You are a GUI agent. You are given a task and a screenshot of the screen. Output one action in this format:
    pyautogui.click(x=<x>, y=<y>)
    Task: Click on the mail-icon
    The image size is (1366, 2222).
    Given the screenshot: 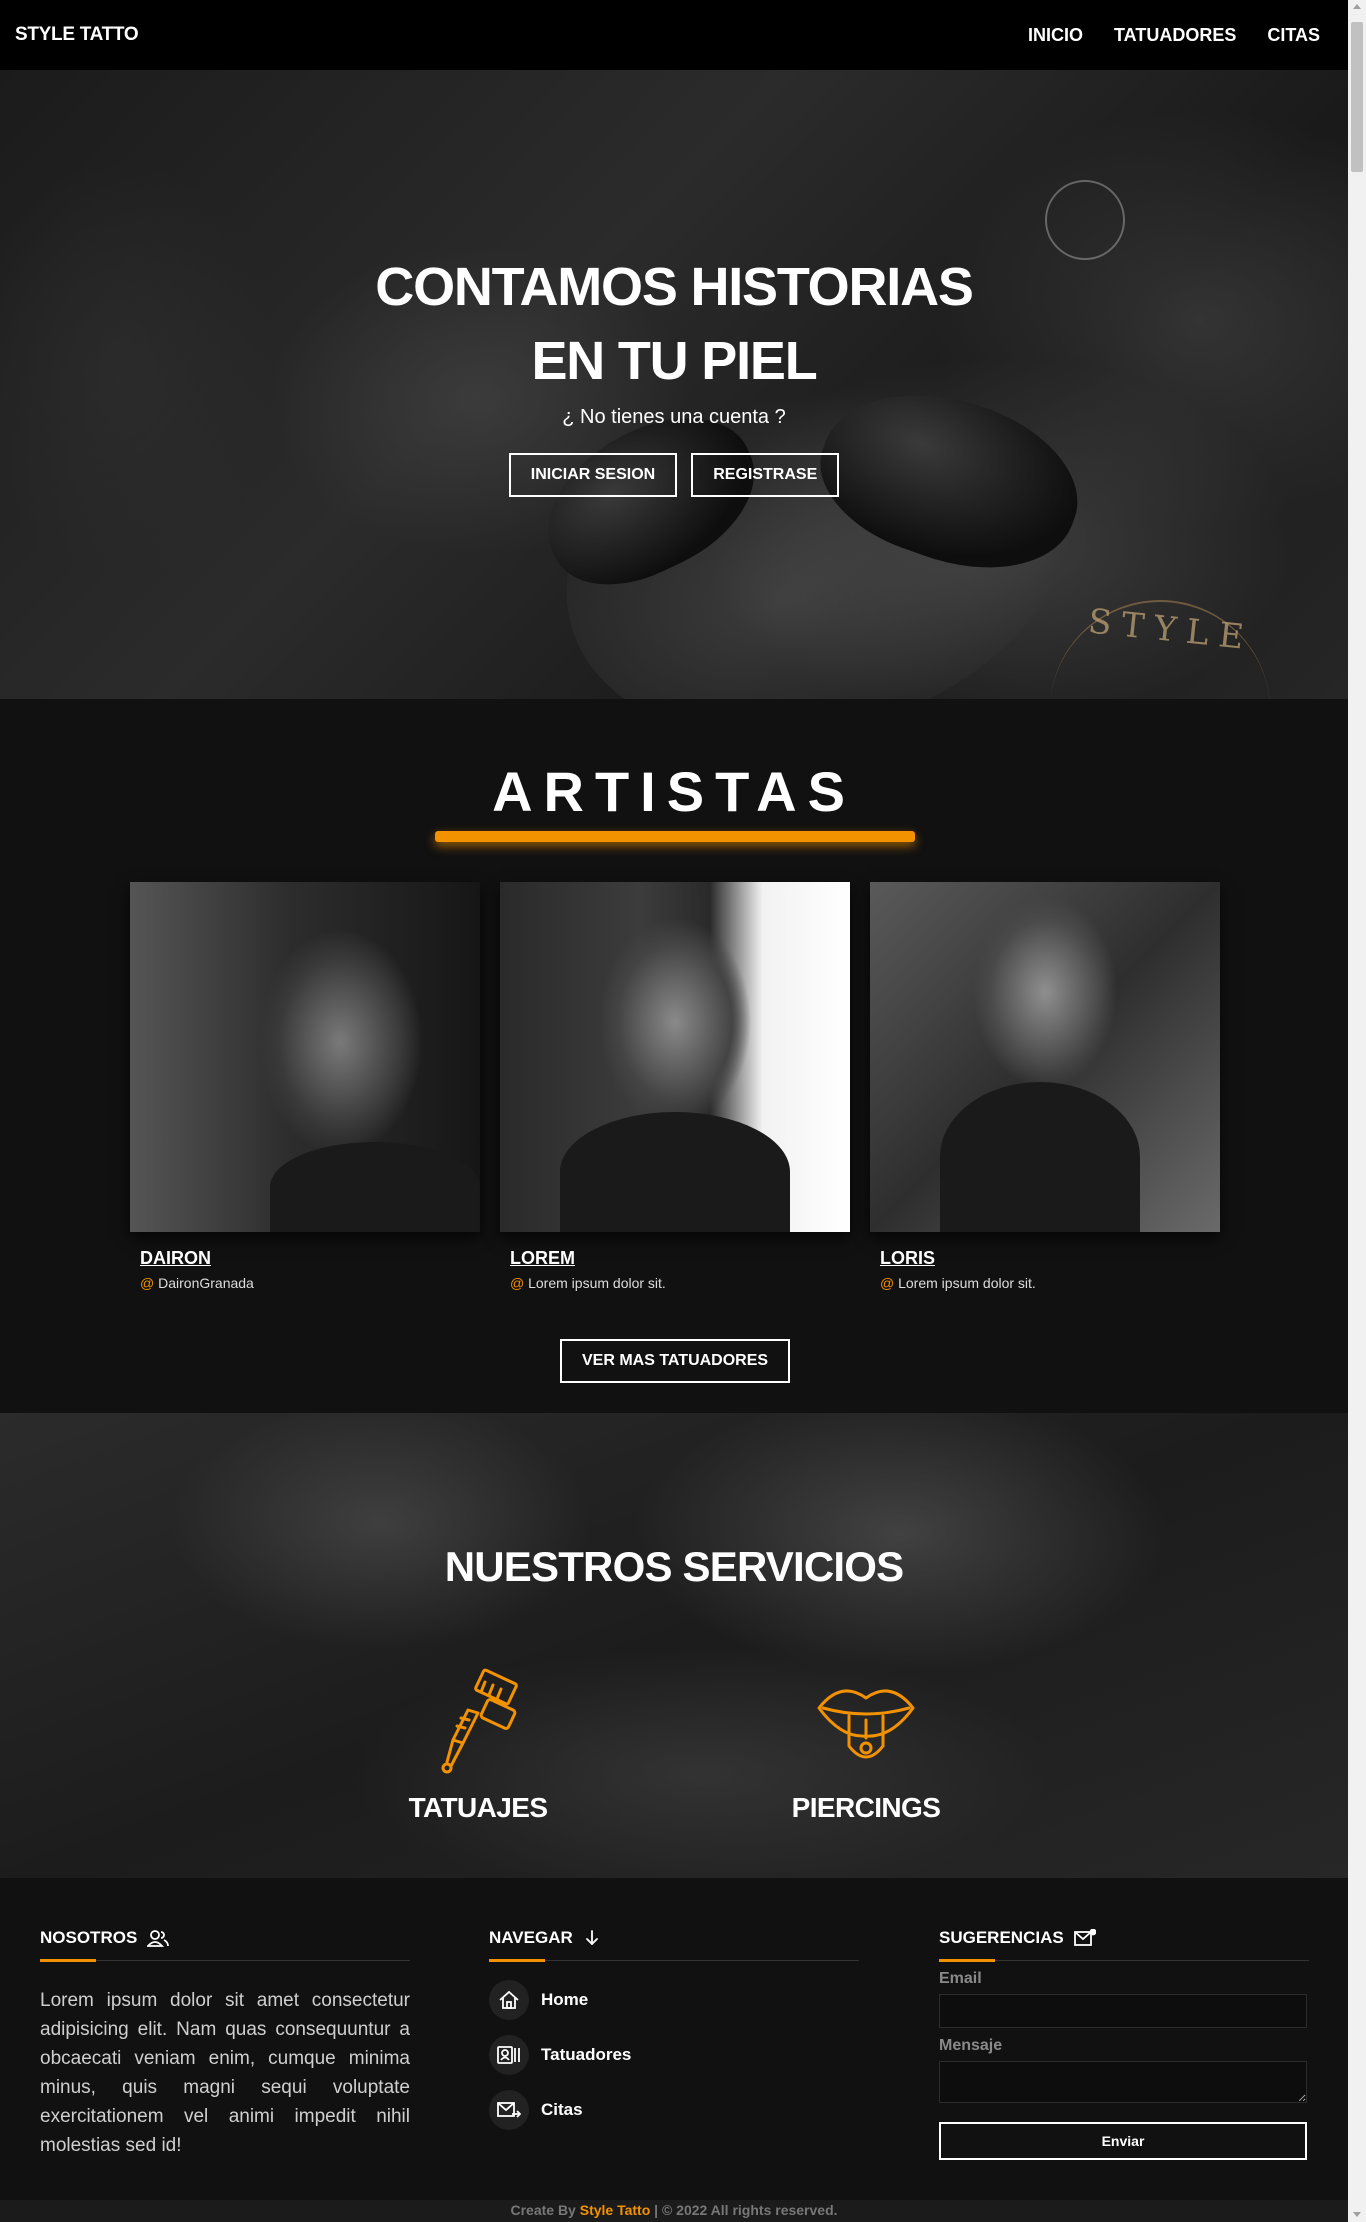 What is the action you would take?
    pyautogui.click(x=1084, y=1937)
    